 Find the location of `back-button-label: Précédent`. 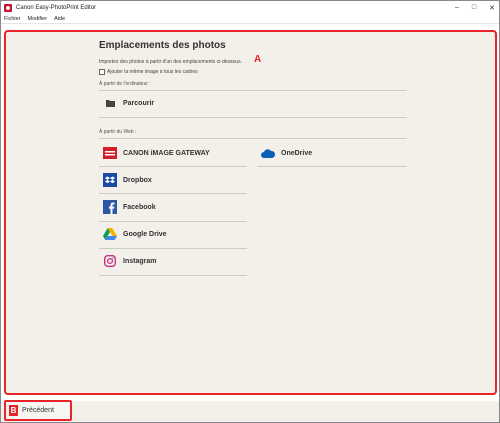

back-button-label: Précédent is located at coordinates (38, 410).